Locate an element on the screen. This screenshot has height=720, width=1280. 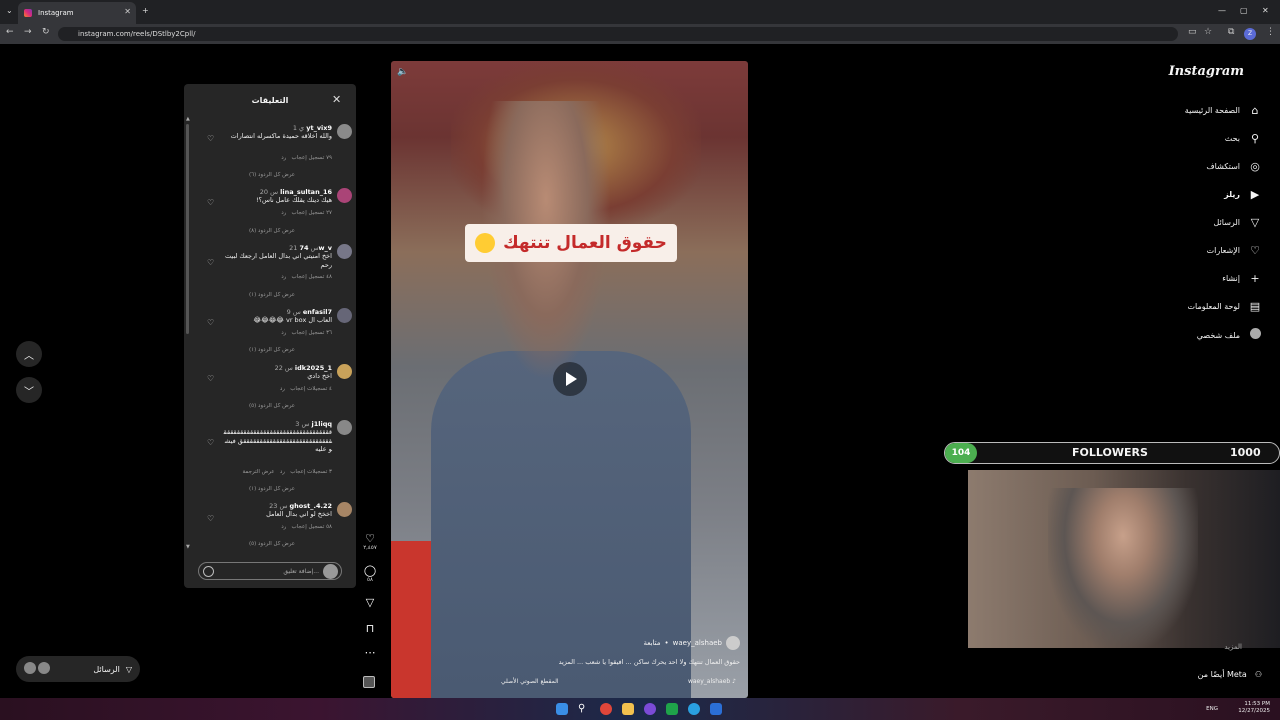
bookmark-star-icon: ☆ is located at coordinates (1208, 32).